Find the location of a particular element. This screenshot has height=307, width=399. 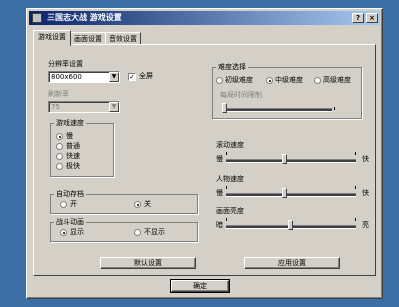

speed-radio-normal is located at coordinates (59, 146).